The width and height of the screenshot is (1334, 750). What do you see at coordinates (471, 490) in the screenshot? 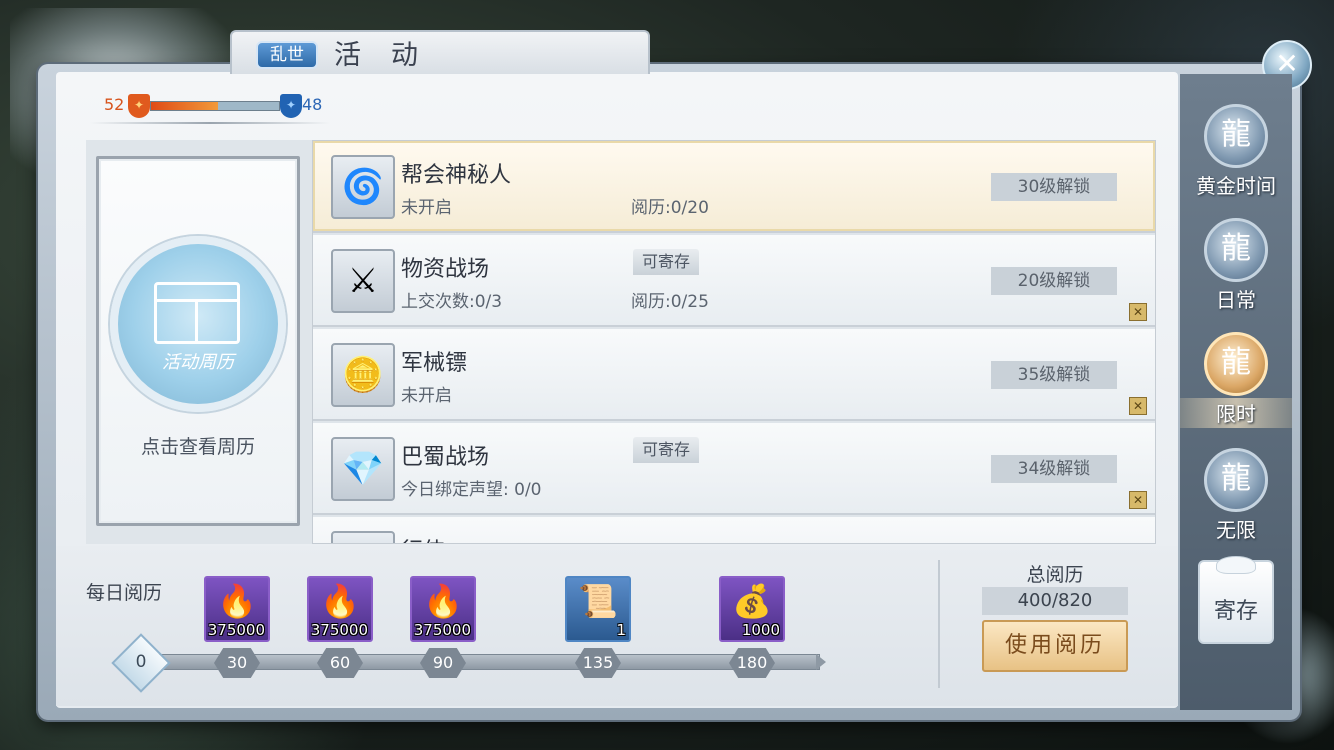
I see `activity-status: 今日绑定声望: 0/0` at bounding box center [471, 490].